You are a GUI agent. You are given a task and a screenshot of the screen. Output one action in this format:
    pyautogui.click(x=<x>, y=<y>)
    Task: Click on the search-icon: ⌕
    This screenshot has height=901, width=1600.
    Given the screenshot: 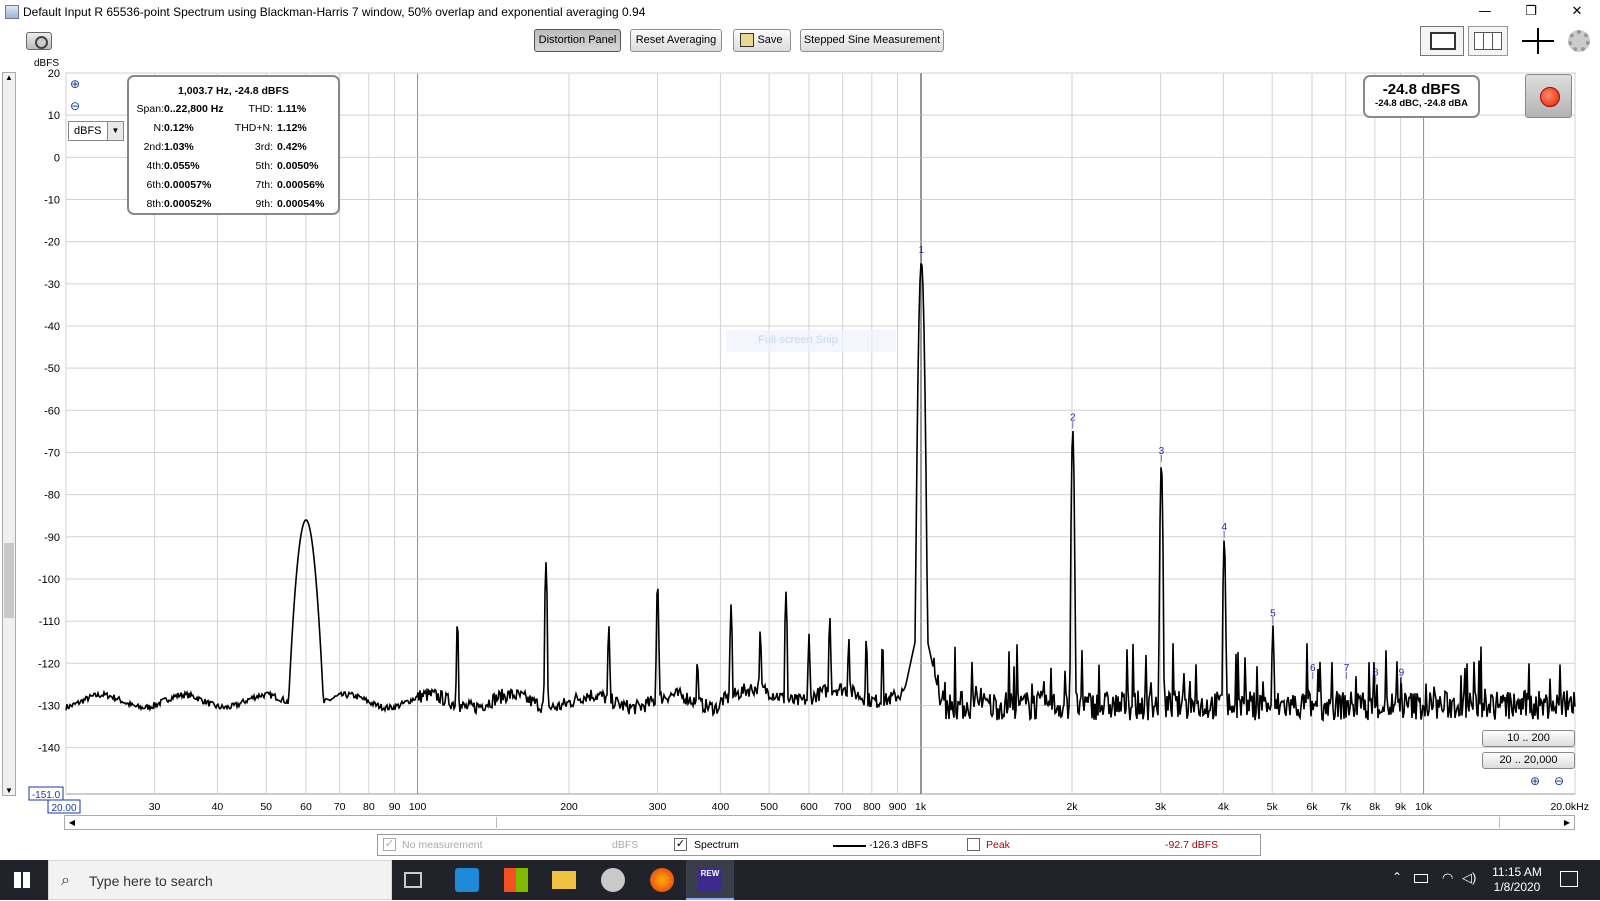 What is the action you would take?
    pyautogui.click(x=65, y=880)
    